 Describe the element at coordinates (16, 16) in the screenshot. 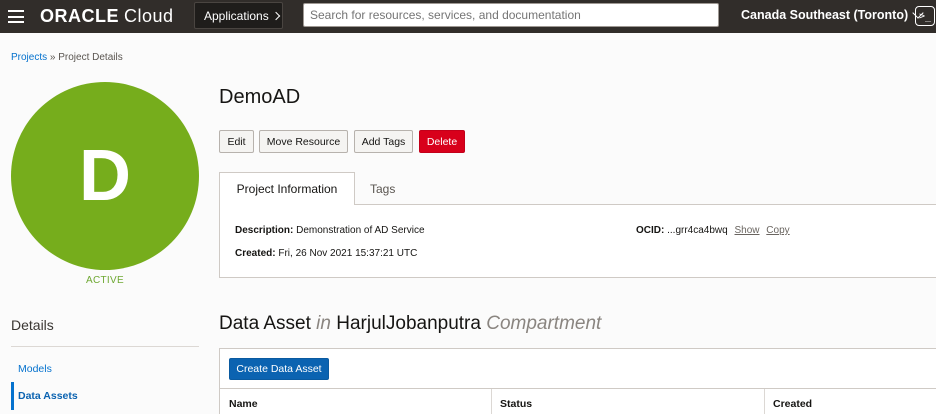

I see `hamburger-menu-icon` at that location.